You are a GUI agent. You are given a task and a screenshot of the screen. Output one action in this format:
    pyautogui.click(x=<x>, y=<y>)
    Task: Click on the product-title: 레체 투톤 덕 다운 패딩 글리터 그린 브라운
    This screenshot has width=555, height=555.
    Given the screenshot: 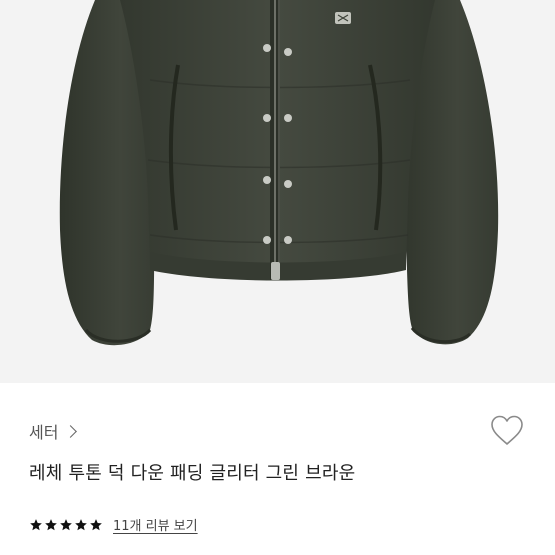 What is the action you would take?
    pyautogui.click(x=192, y=473)
    